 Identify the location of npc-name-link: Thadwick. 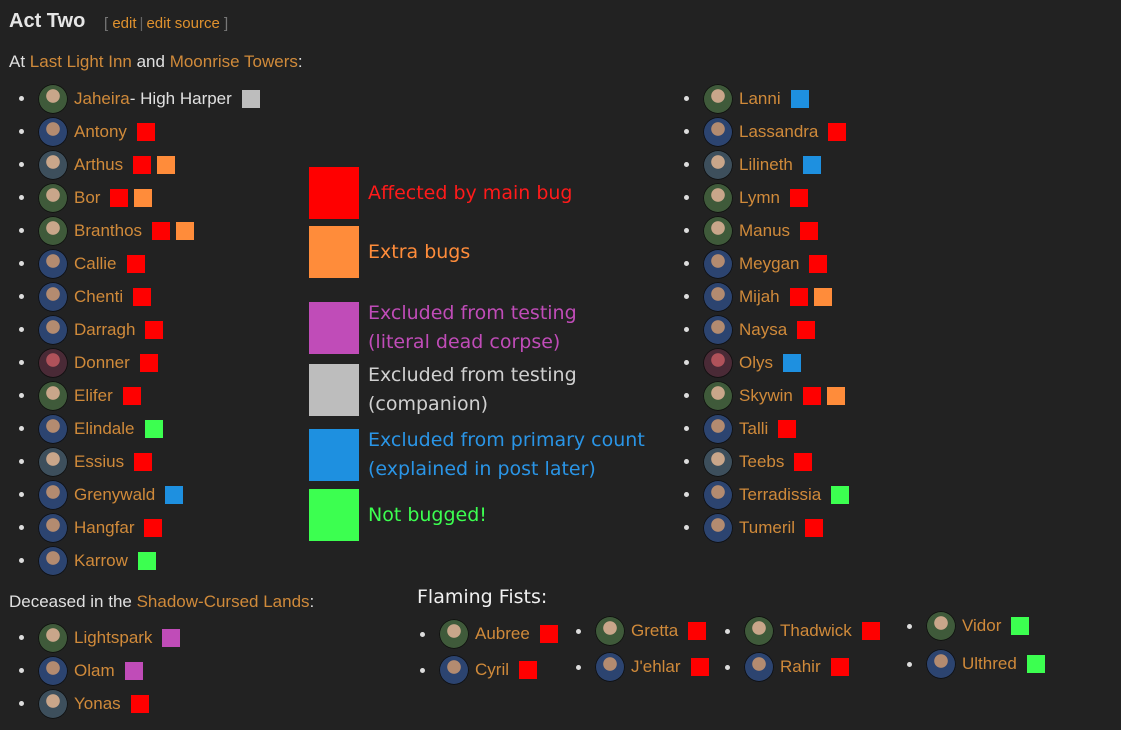
(816, 631).